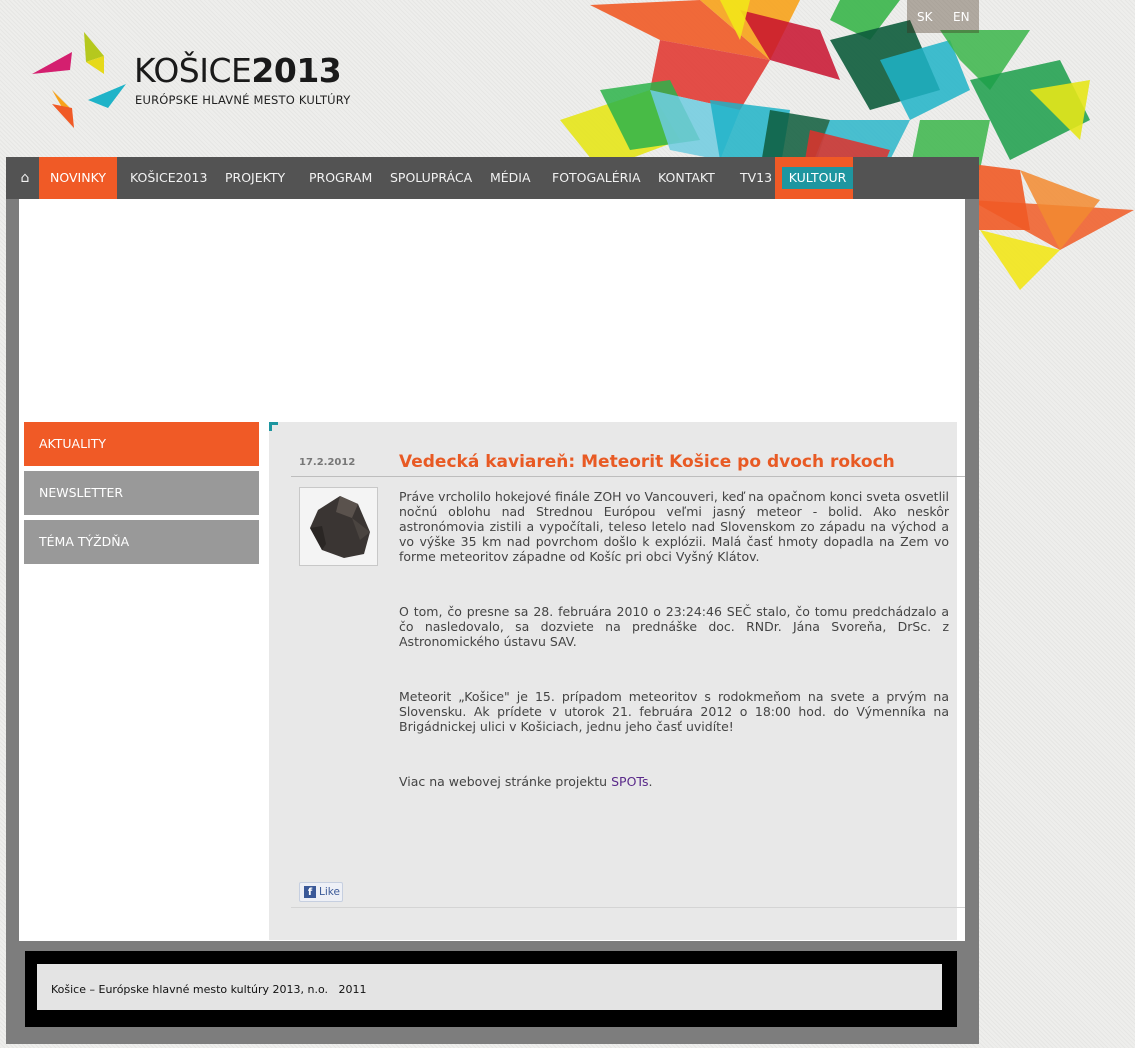  I want to click on meteorite-image-icon, so click(338, 526).